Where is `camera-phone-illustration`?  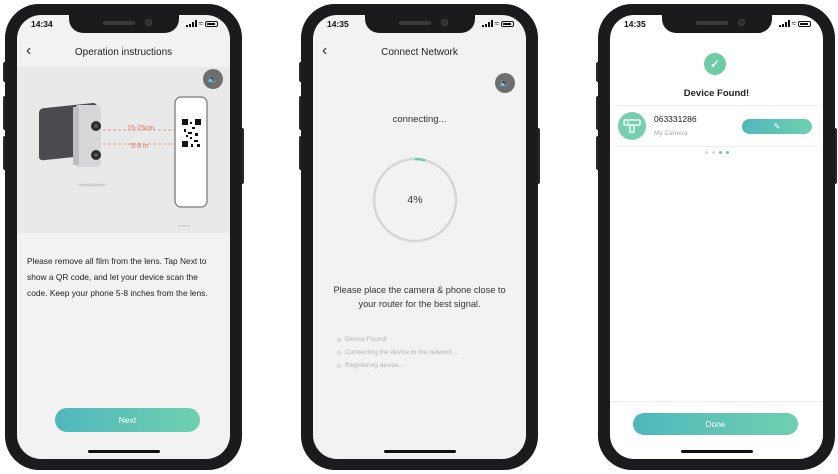 camera-phone-illustration is located at coordinates (123, 161).